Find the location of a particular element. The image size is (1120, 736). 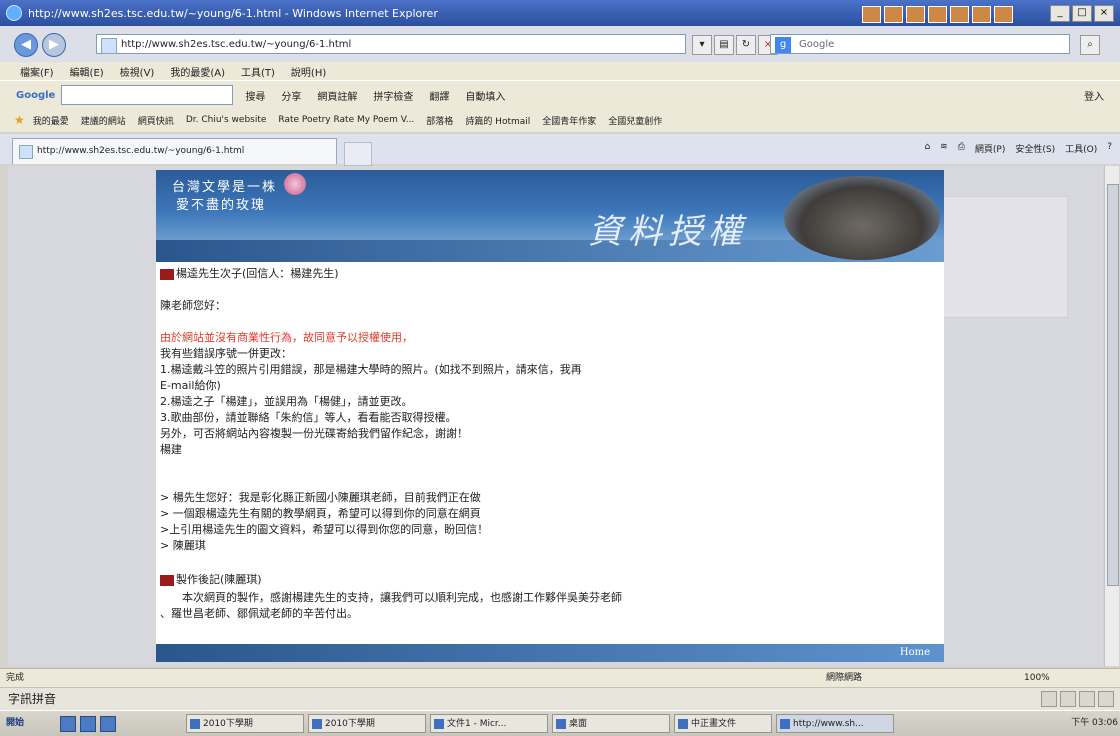

page-banner: 台灣文學是一株 愛不盡的玫瑰 資料授權 is located at coordinates (550, 216).